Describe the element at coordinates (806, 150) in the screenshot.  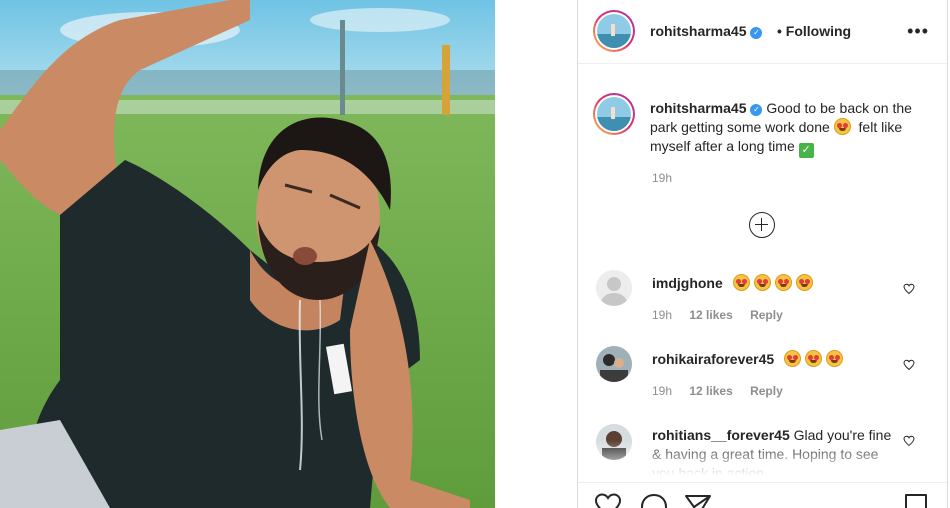
I see `check-mark-emoji-icon: ✓` at that location.